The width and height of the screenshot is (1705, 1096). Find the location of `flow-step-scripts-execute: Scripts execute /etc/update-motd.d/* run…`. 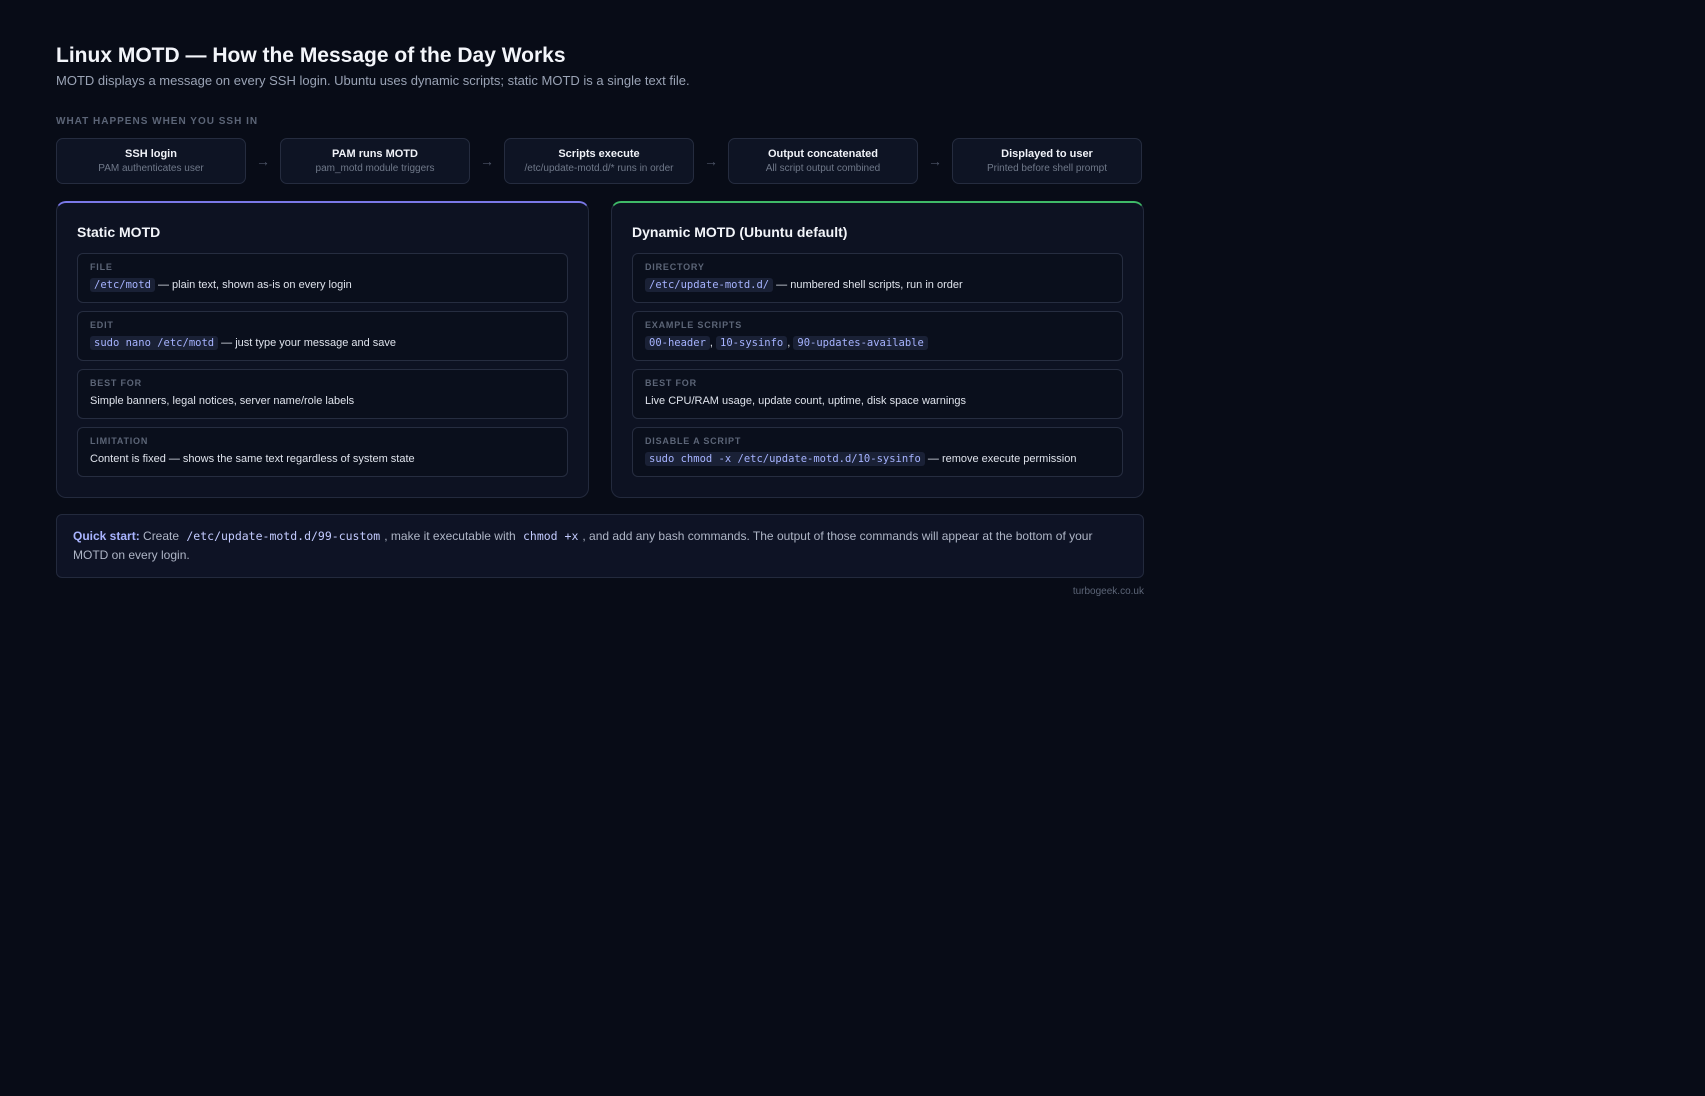

flow-step-scripts-execute: Scripts execute /etc/update-motd.d/* run… is located at coordinates (599, 161).